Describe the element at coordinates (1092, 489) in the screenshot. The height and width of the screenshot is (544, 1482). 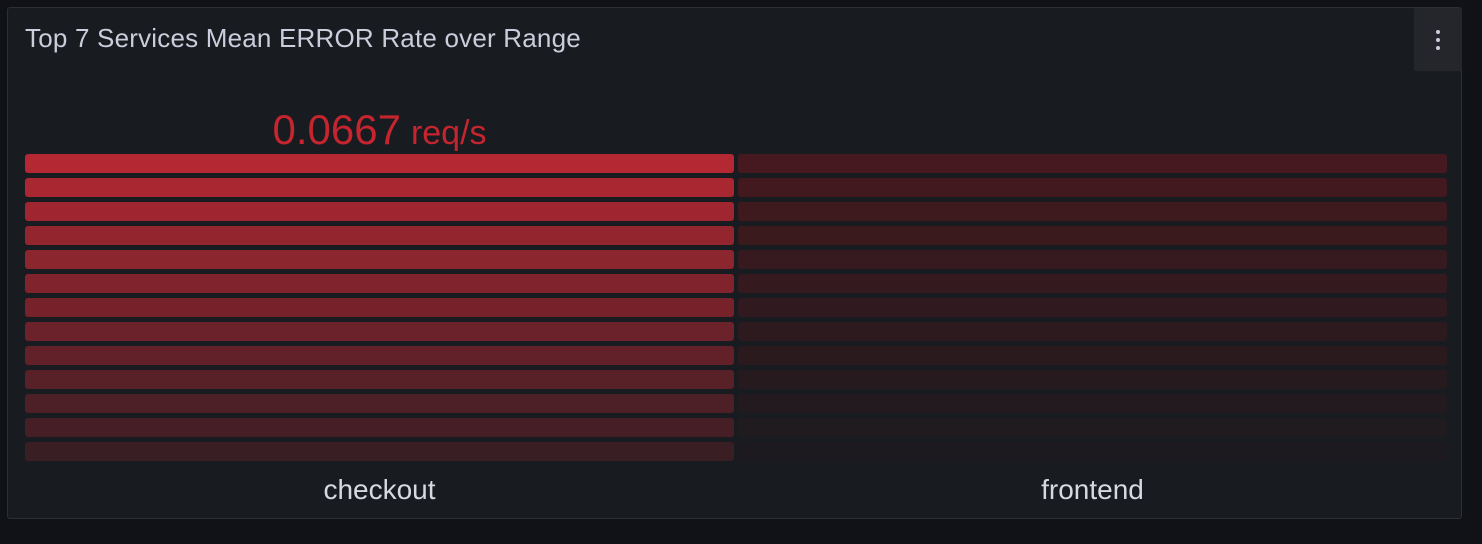
I see `category-label-frontend: frontend` at that location.